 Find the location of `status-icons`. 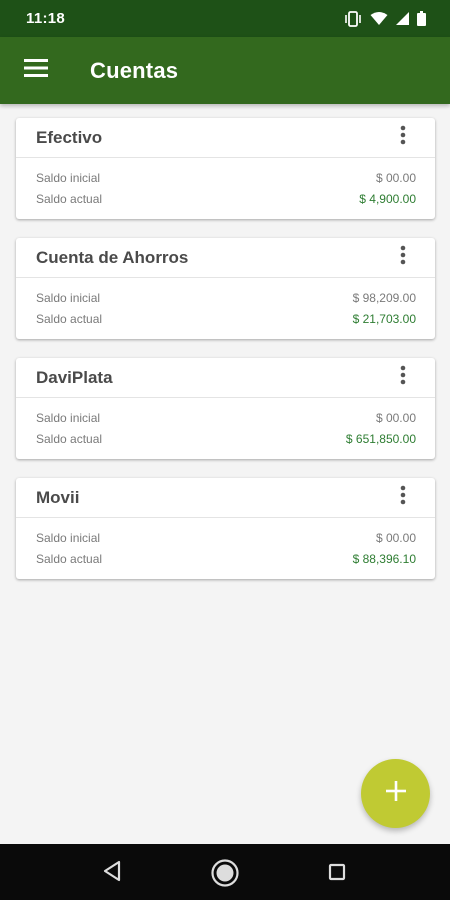

status-icons is located at coordinates (385, 18).